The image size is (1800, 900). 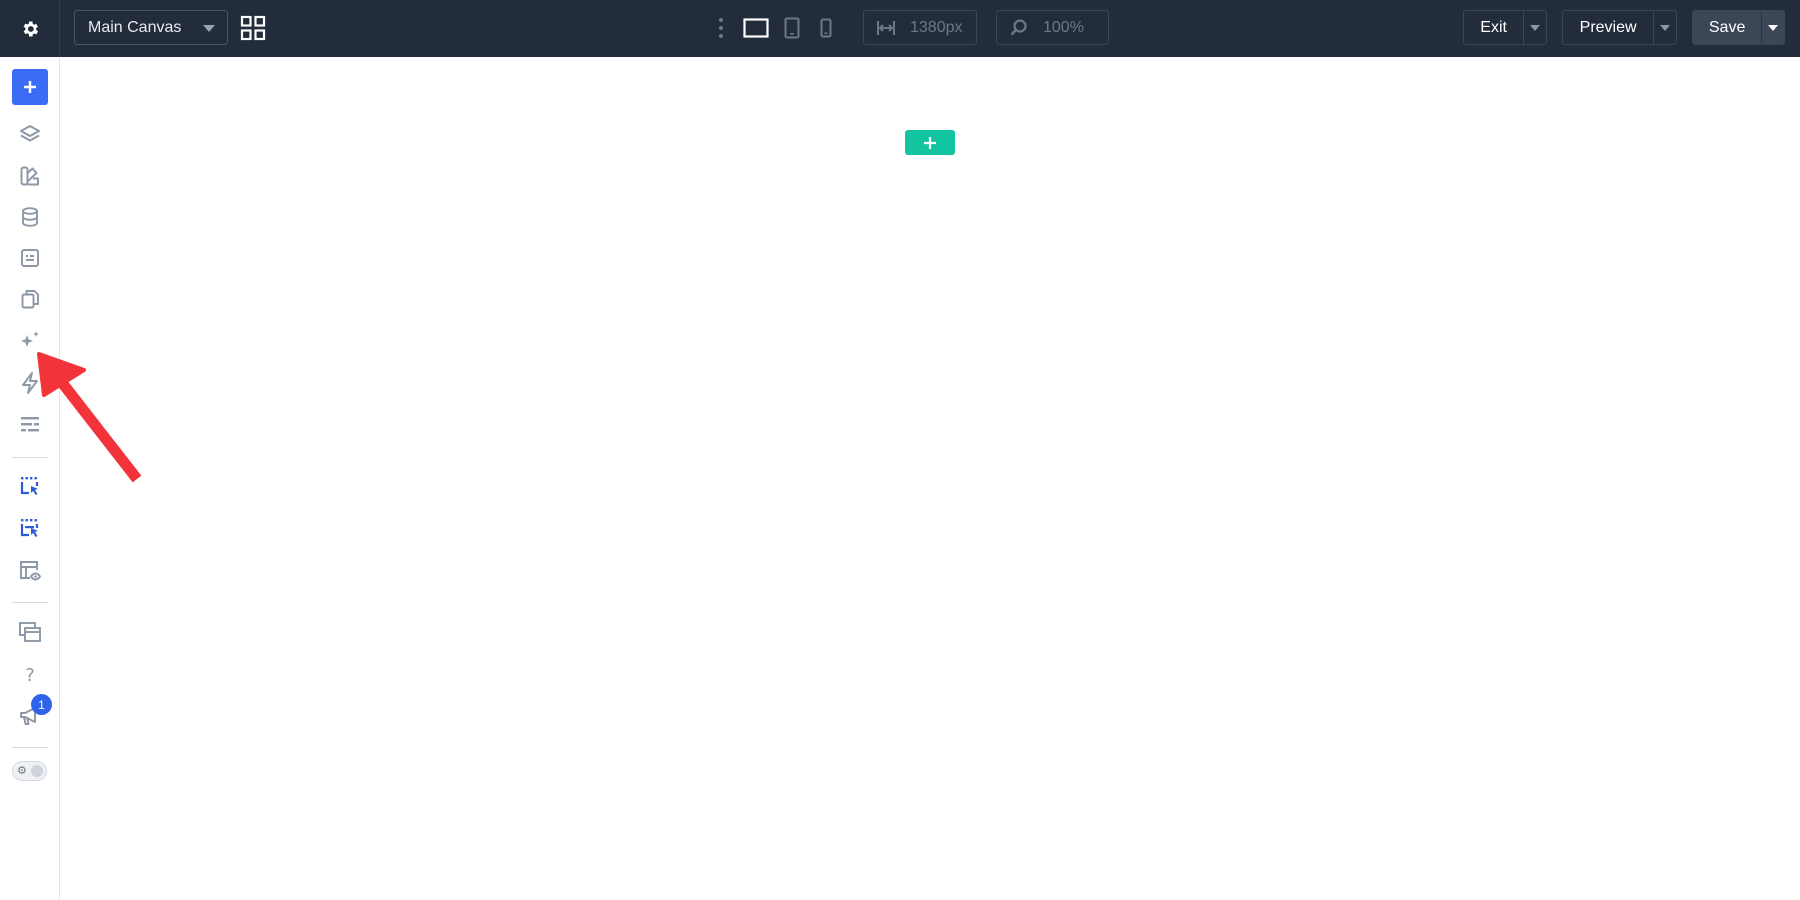 I want to click on sidebar-item-pages, so click(x=30, y=299).